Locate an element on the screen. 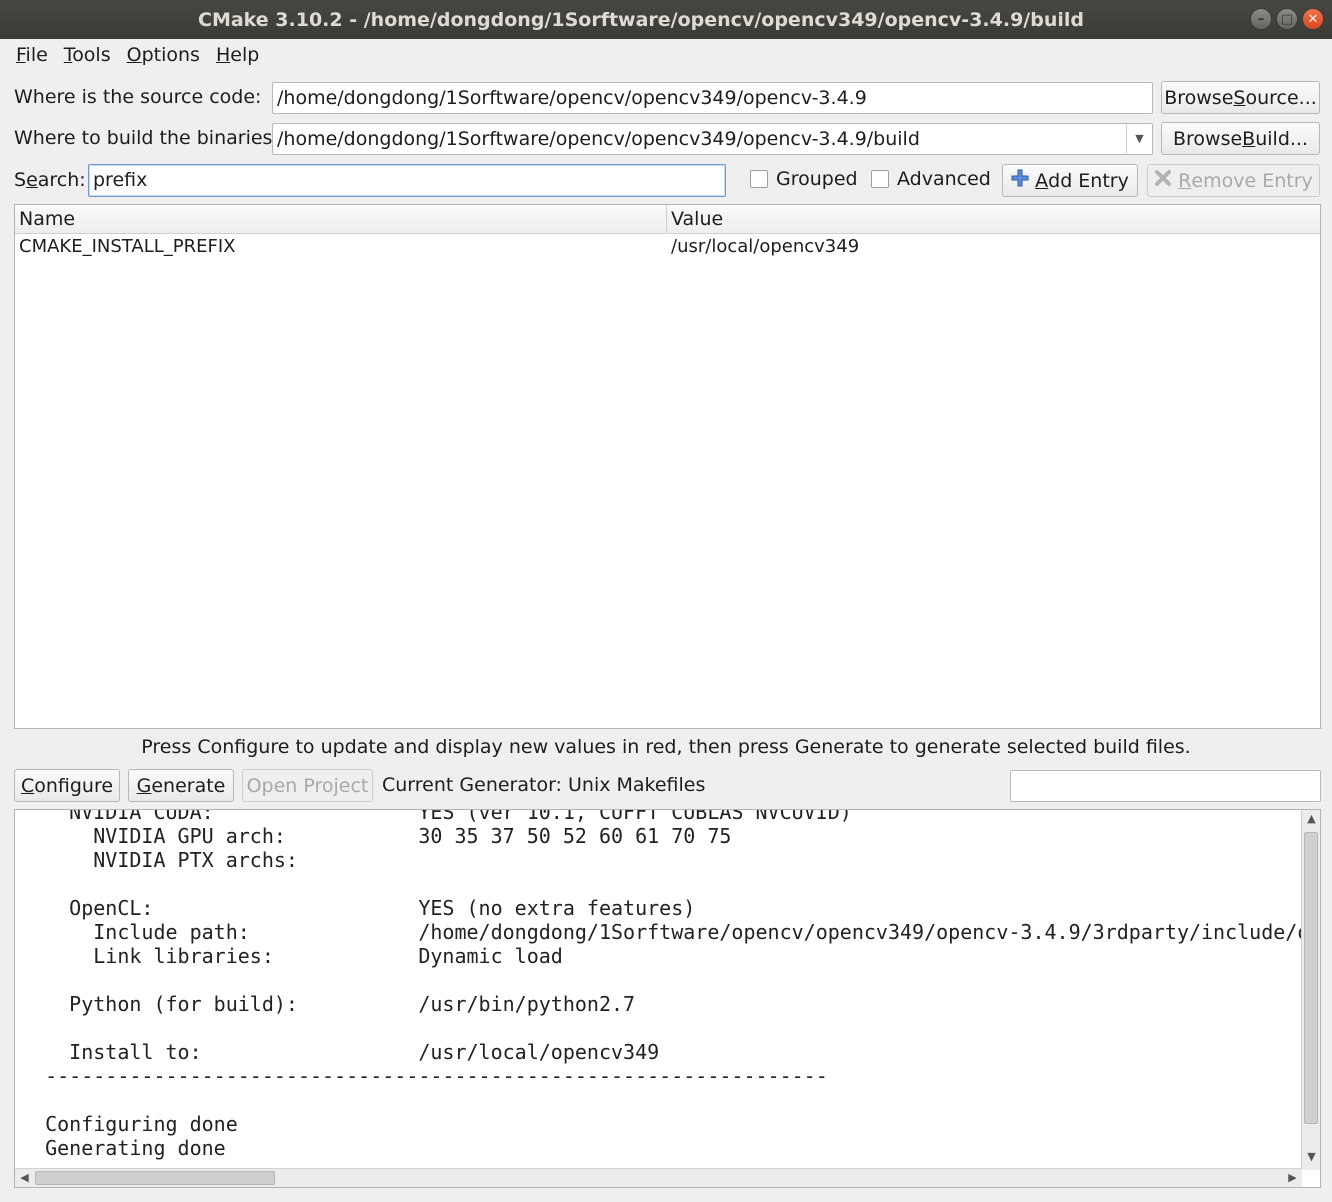  build-label: Where to build the binaries: is located at coordinates (146, 138).